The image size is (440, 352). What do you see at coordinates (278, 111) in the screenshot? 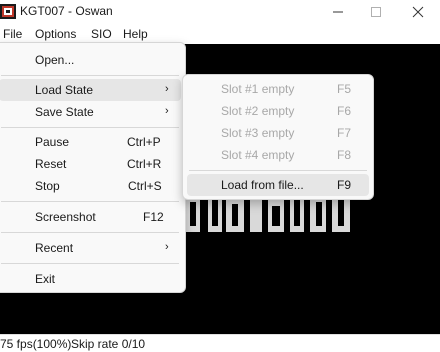
I see `submenu-item-slot-2: Slot #2 empty F6` at bounding box center [278, 111].